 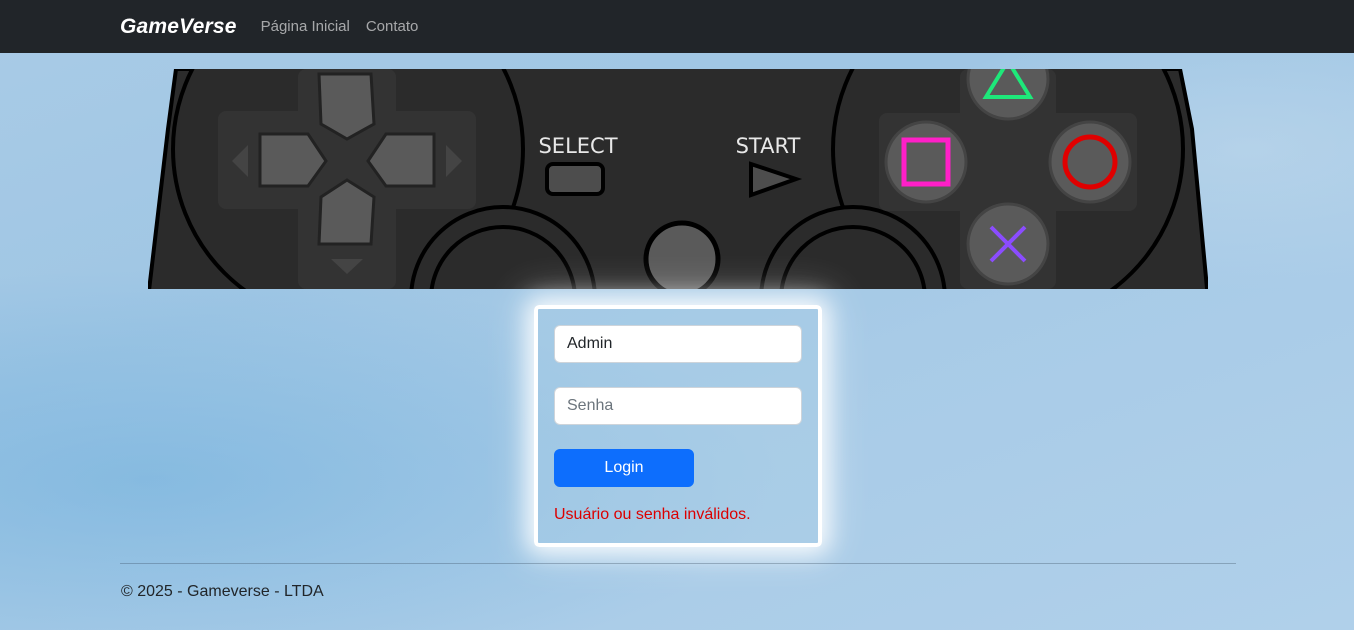 I want to click on start-label: START, so click(x=768, y=146).